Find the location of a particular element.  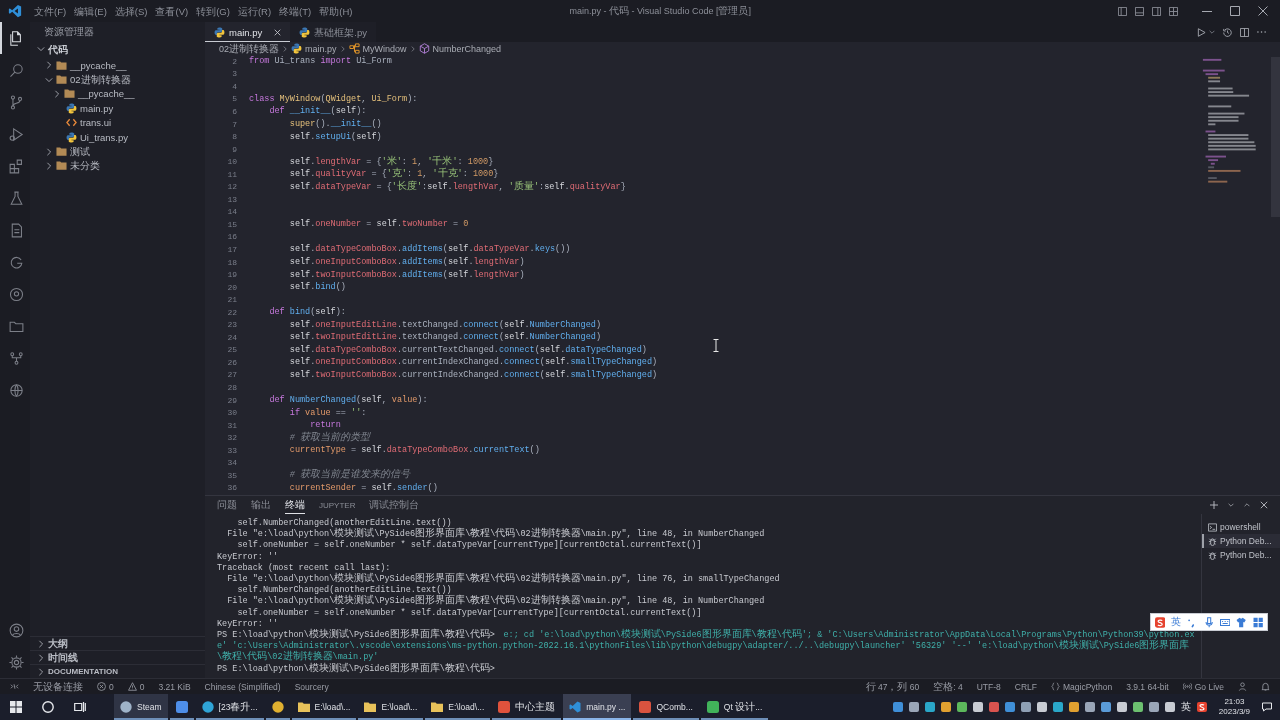

windows-logo-icon is located at coordinates (16, 707).